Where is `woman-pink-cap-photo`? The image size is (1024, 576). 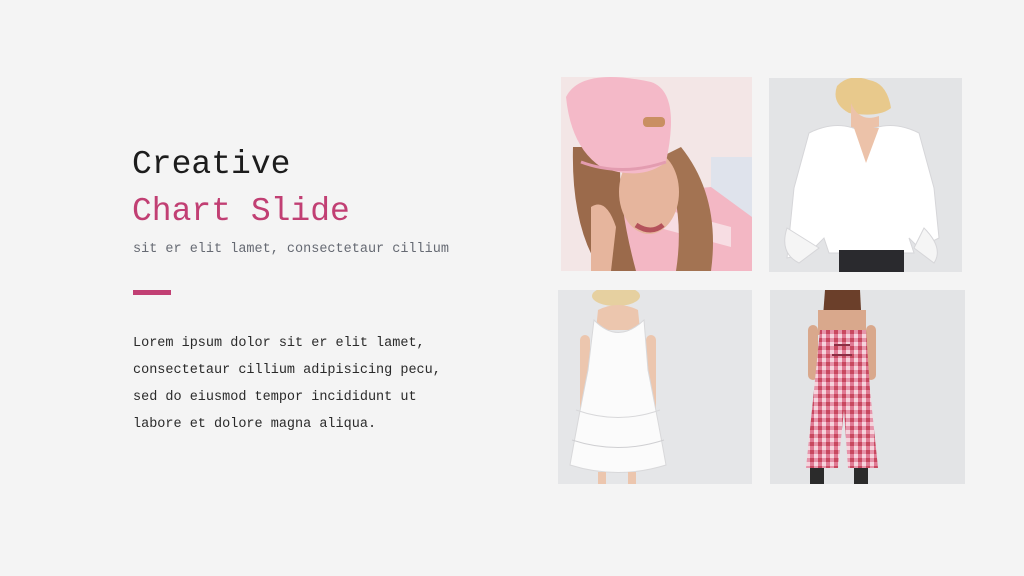
woman-pink-cap-photo is located at coordinates (656, 174).